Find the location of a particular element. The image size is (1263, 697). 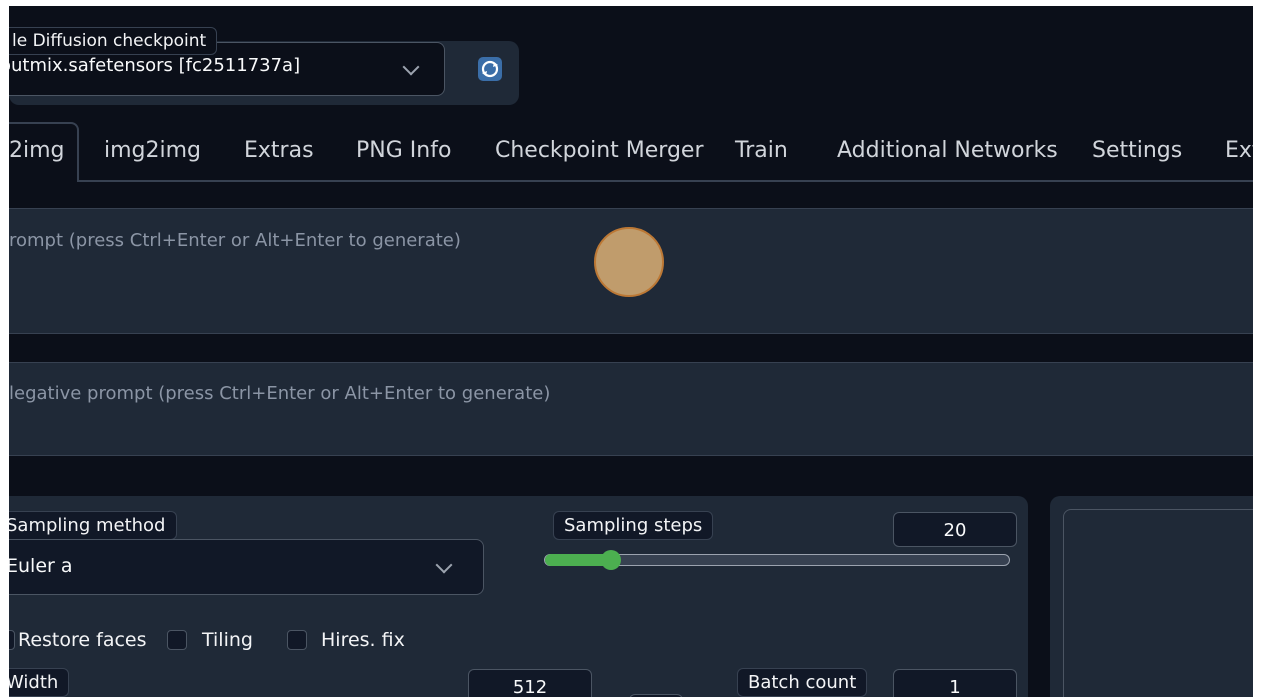

refresh-icon is located at coordinates (490, 69).